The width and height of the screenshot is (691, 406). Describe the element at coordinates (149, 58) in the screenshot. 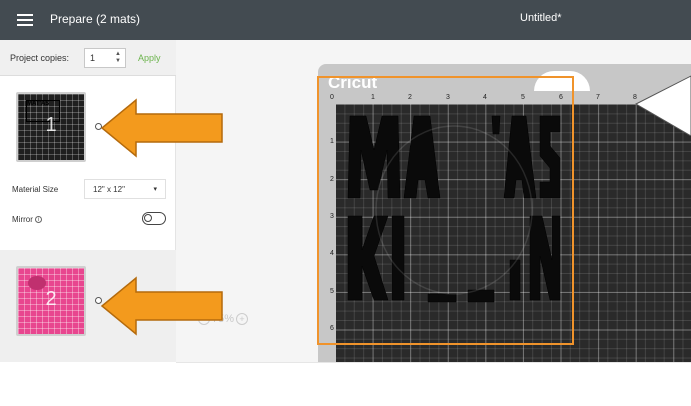

I see `apply-button: Apply` at that location.